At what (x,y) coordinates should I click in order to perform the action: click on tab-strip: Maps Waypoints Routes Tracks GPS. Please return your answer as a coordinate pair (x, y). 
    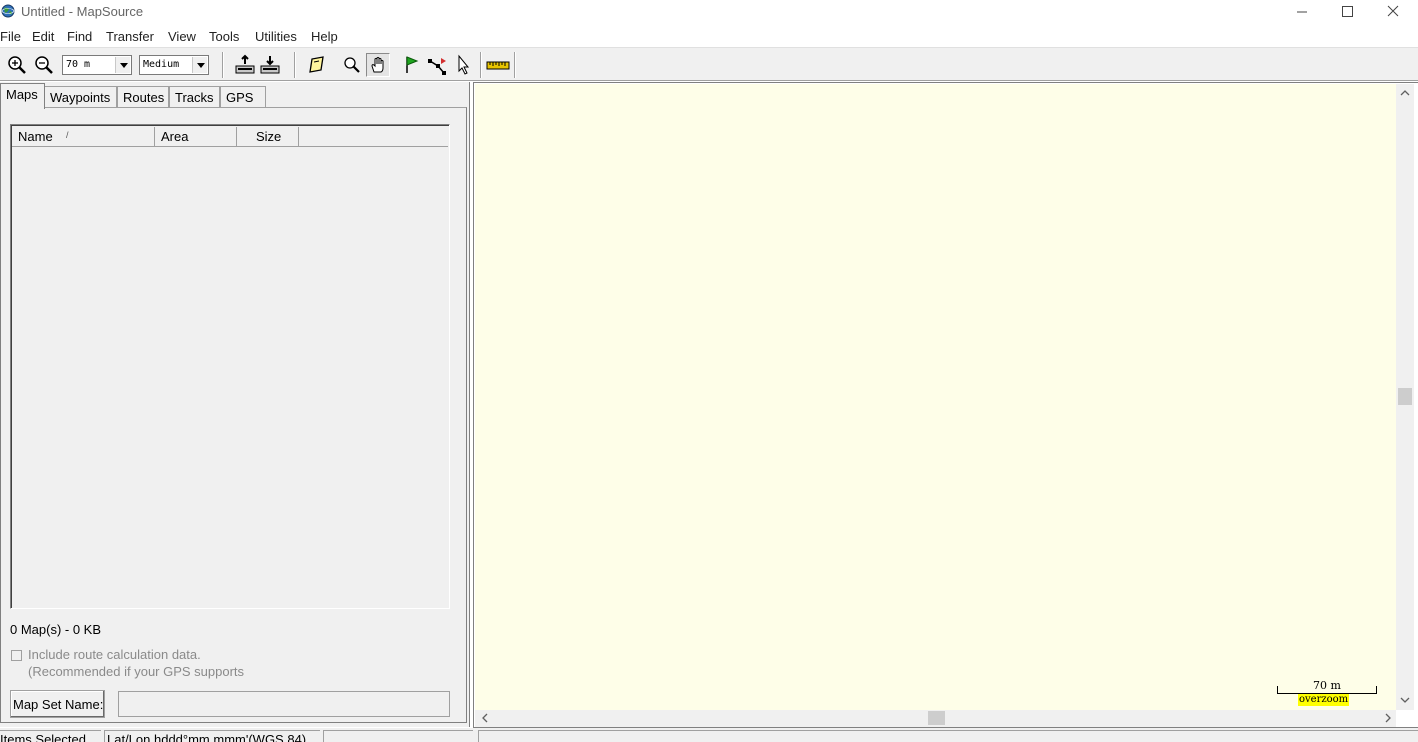
    Looking at the image, I should click on (235, 96).